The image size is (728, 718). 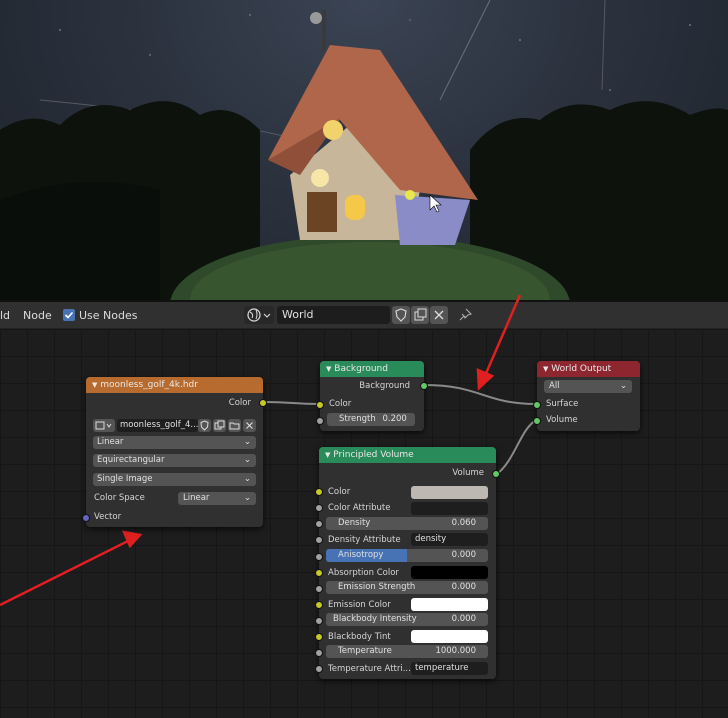 What do you see at coordinates (377, 587) in the screenshot?
I see `emission-strength-label: Emission Strength` at bounding box center [377, 587].